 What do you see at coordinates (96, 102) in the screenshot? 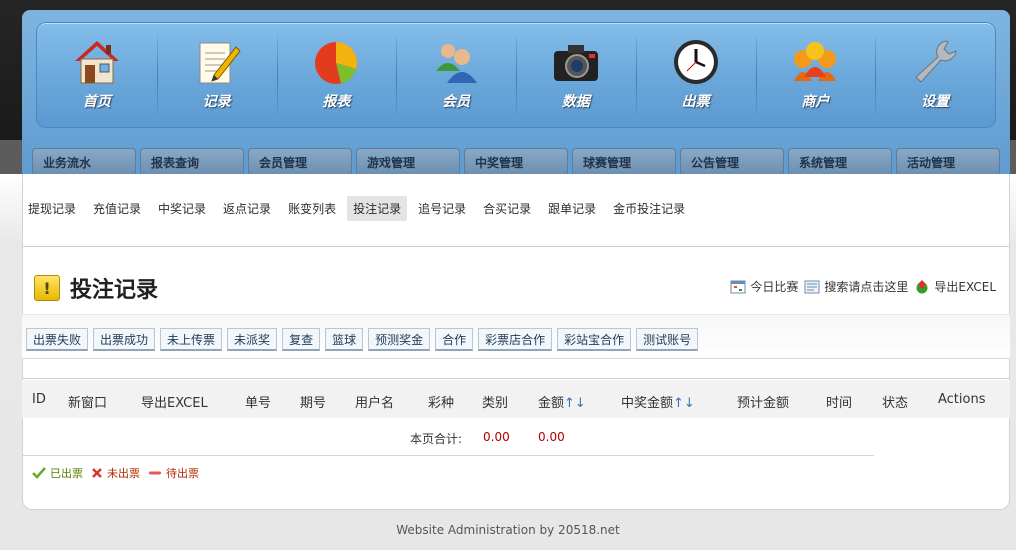
I see `nav-label: 首页` at bounding box center [96, 102].